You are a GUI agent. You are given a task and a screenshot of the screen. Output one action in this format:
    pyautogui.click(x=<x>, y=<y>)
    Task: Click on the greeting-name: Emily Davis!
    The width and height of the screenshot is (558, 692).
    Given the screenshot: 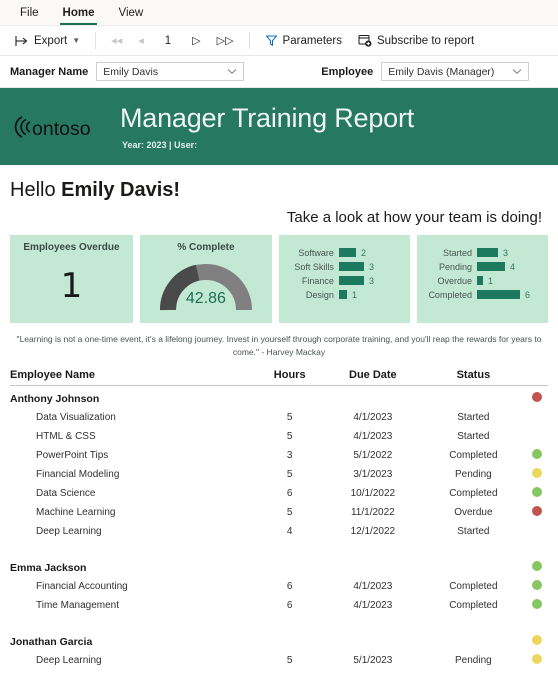 What is the action you would take?
    pyautogui.click(x=121, y=190)
    